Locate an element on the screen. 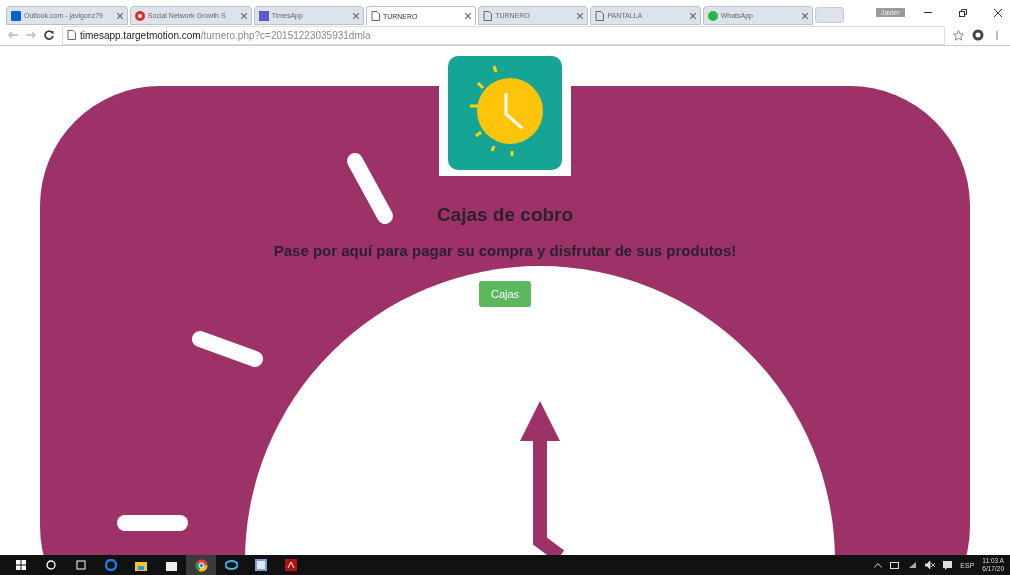  page-message: Pase por aquí para pagar su compra y disfrutar de sus produtos! is located at coordinates (505, 250).